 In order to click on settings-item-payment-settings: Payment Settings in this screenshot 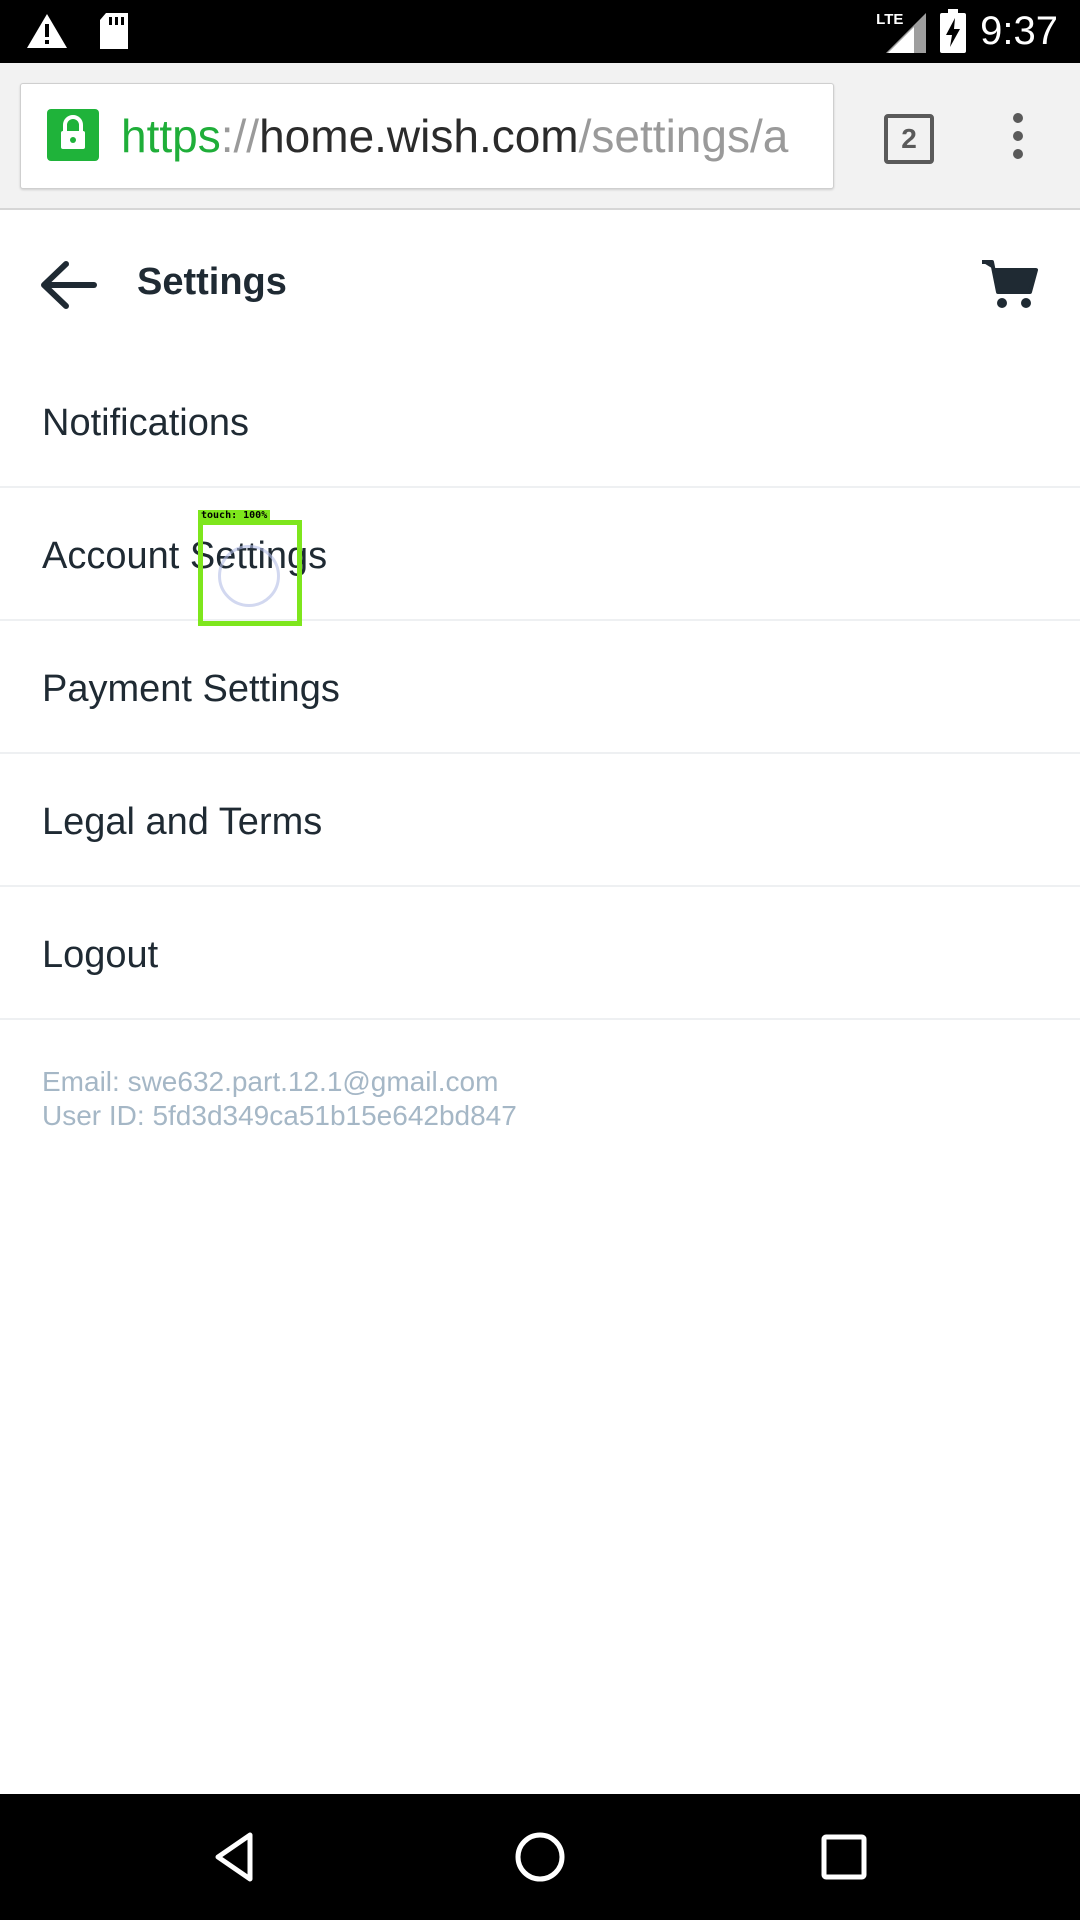, I will do `click(540, 687)`.